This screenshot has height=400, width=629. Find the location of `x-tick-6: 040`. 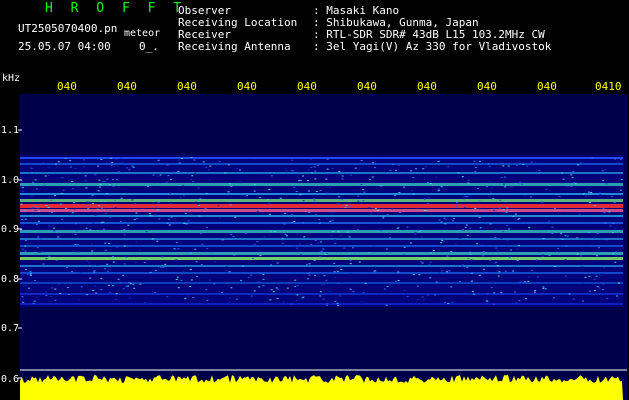

x-tick-6: 040 is located at coordinates (367, 86).